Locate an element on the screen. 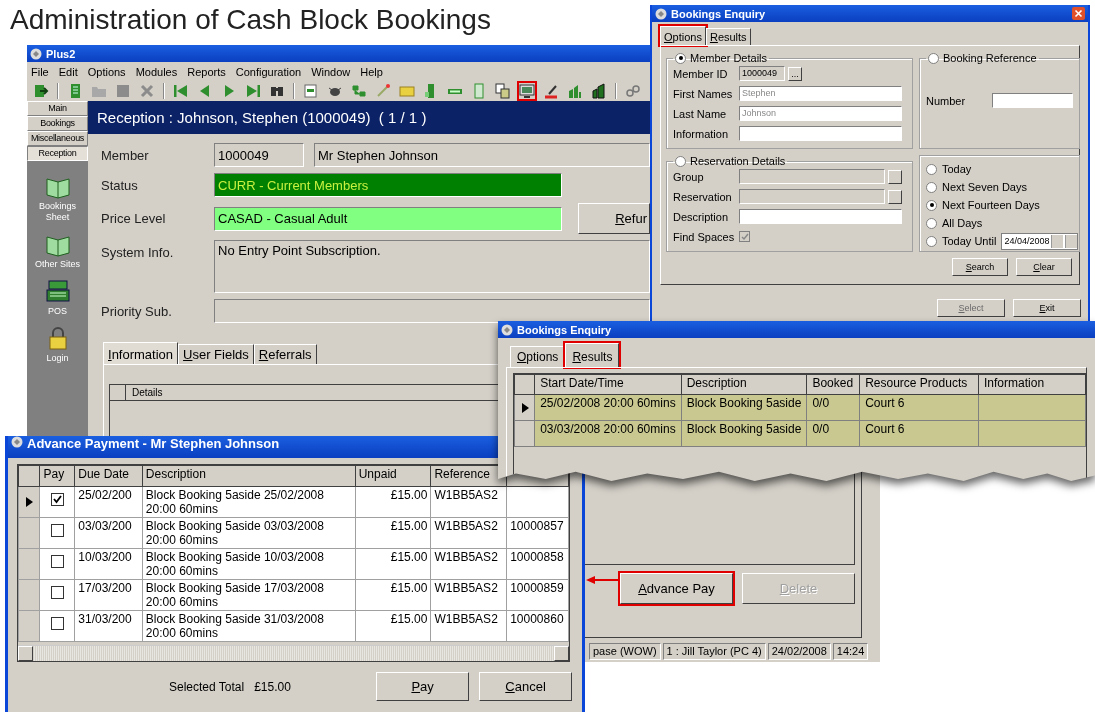 The image size is (1095, 712). menu-item: Help is located at coordinates (371, 71).